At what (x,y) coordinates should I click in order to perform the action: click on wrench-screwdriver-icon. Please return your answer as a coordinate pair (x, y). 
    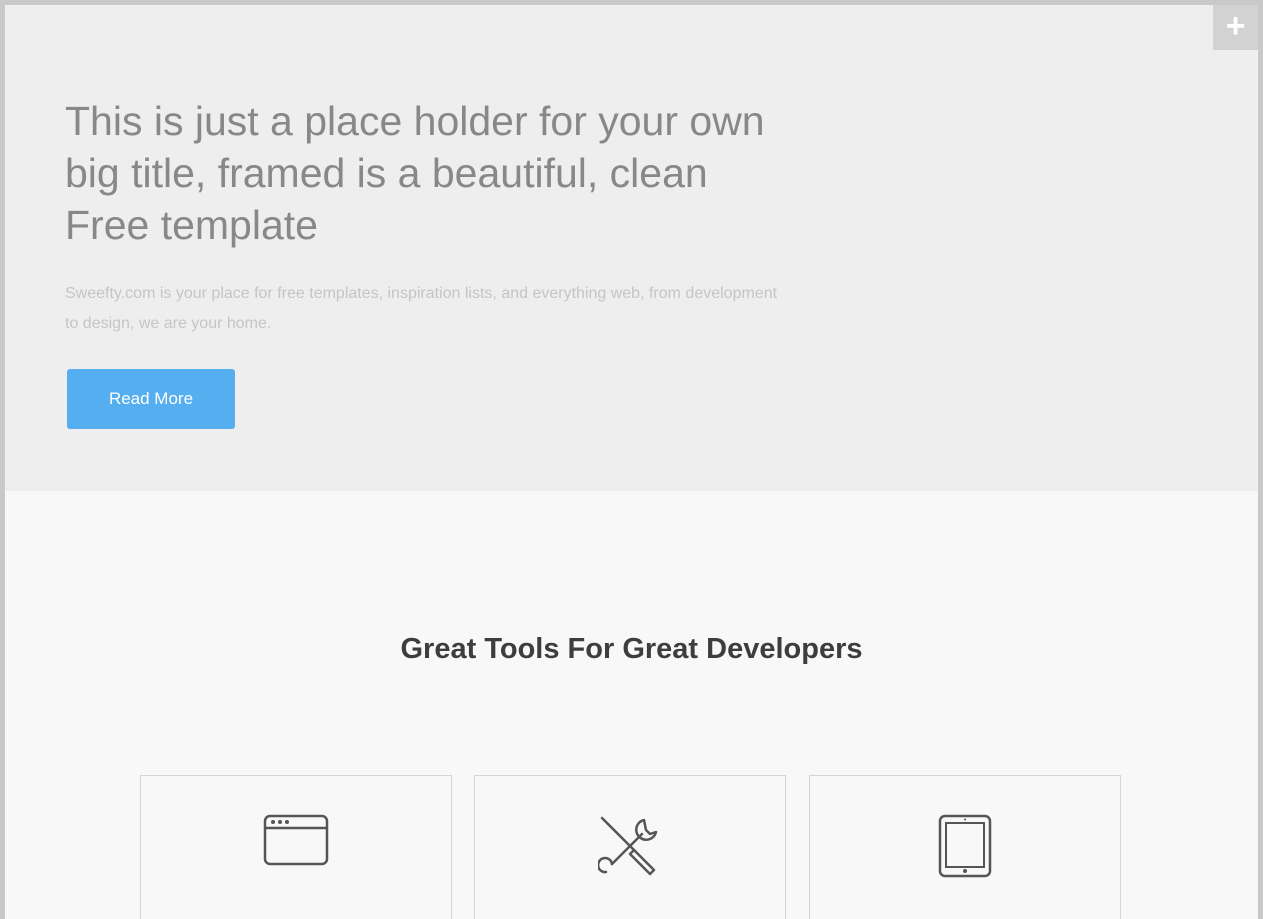
    Looking at the image, I should click on (628, 846).